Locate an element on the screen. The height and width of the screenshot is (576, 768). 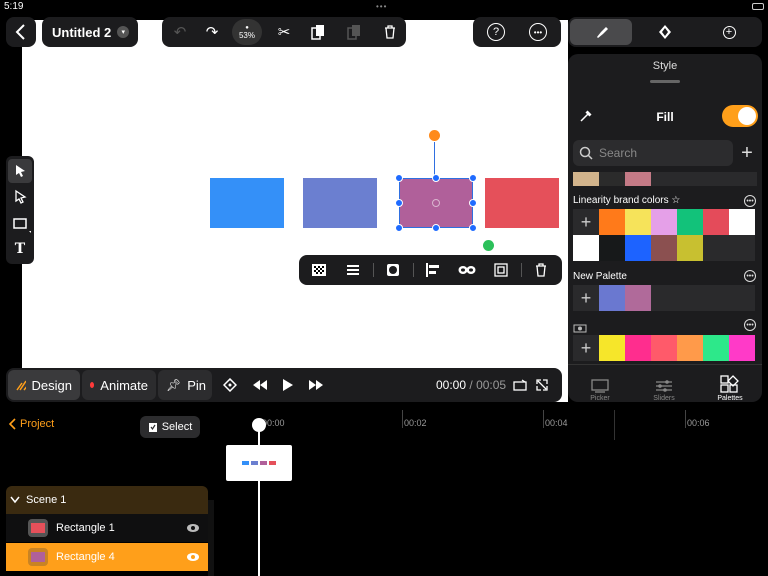
keyframe-diamond-icon is located at coordinates (230, 385).